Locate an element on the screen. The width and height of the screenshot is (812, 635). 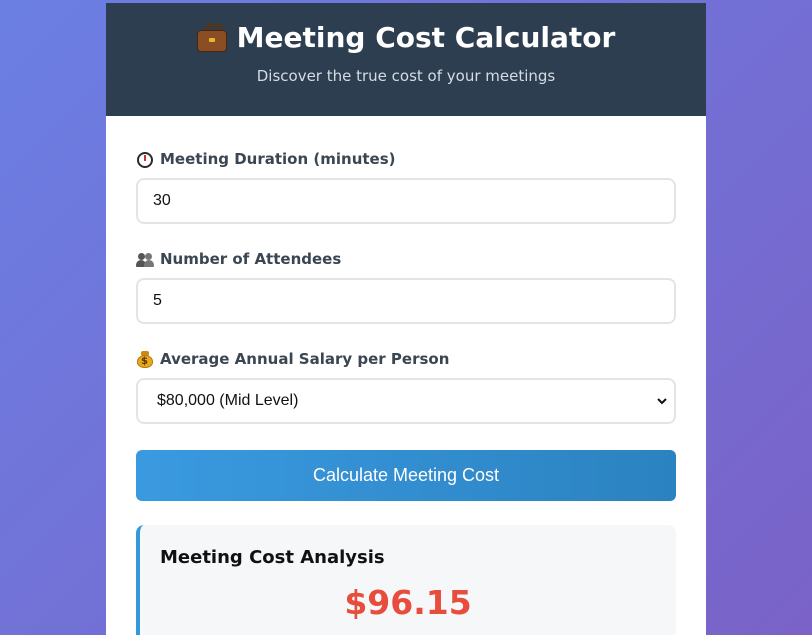
title-row: Meeting Cost Calculator is located at coordinates (406, 37).